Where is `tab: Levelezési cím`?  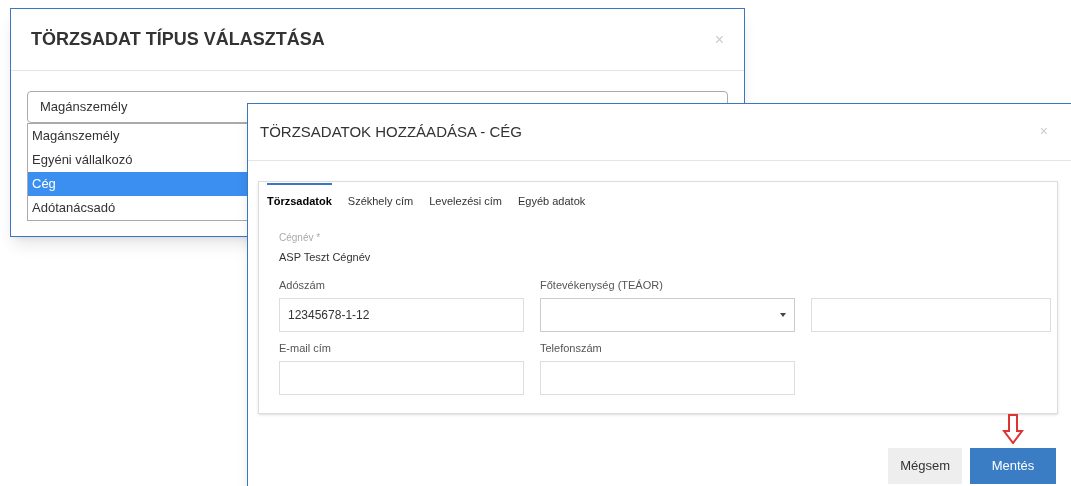 tab: Levelezési cím is located at coordinates (465, 199).